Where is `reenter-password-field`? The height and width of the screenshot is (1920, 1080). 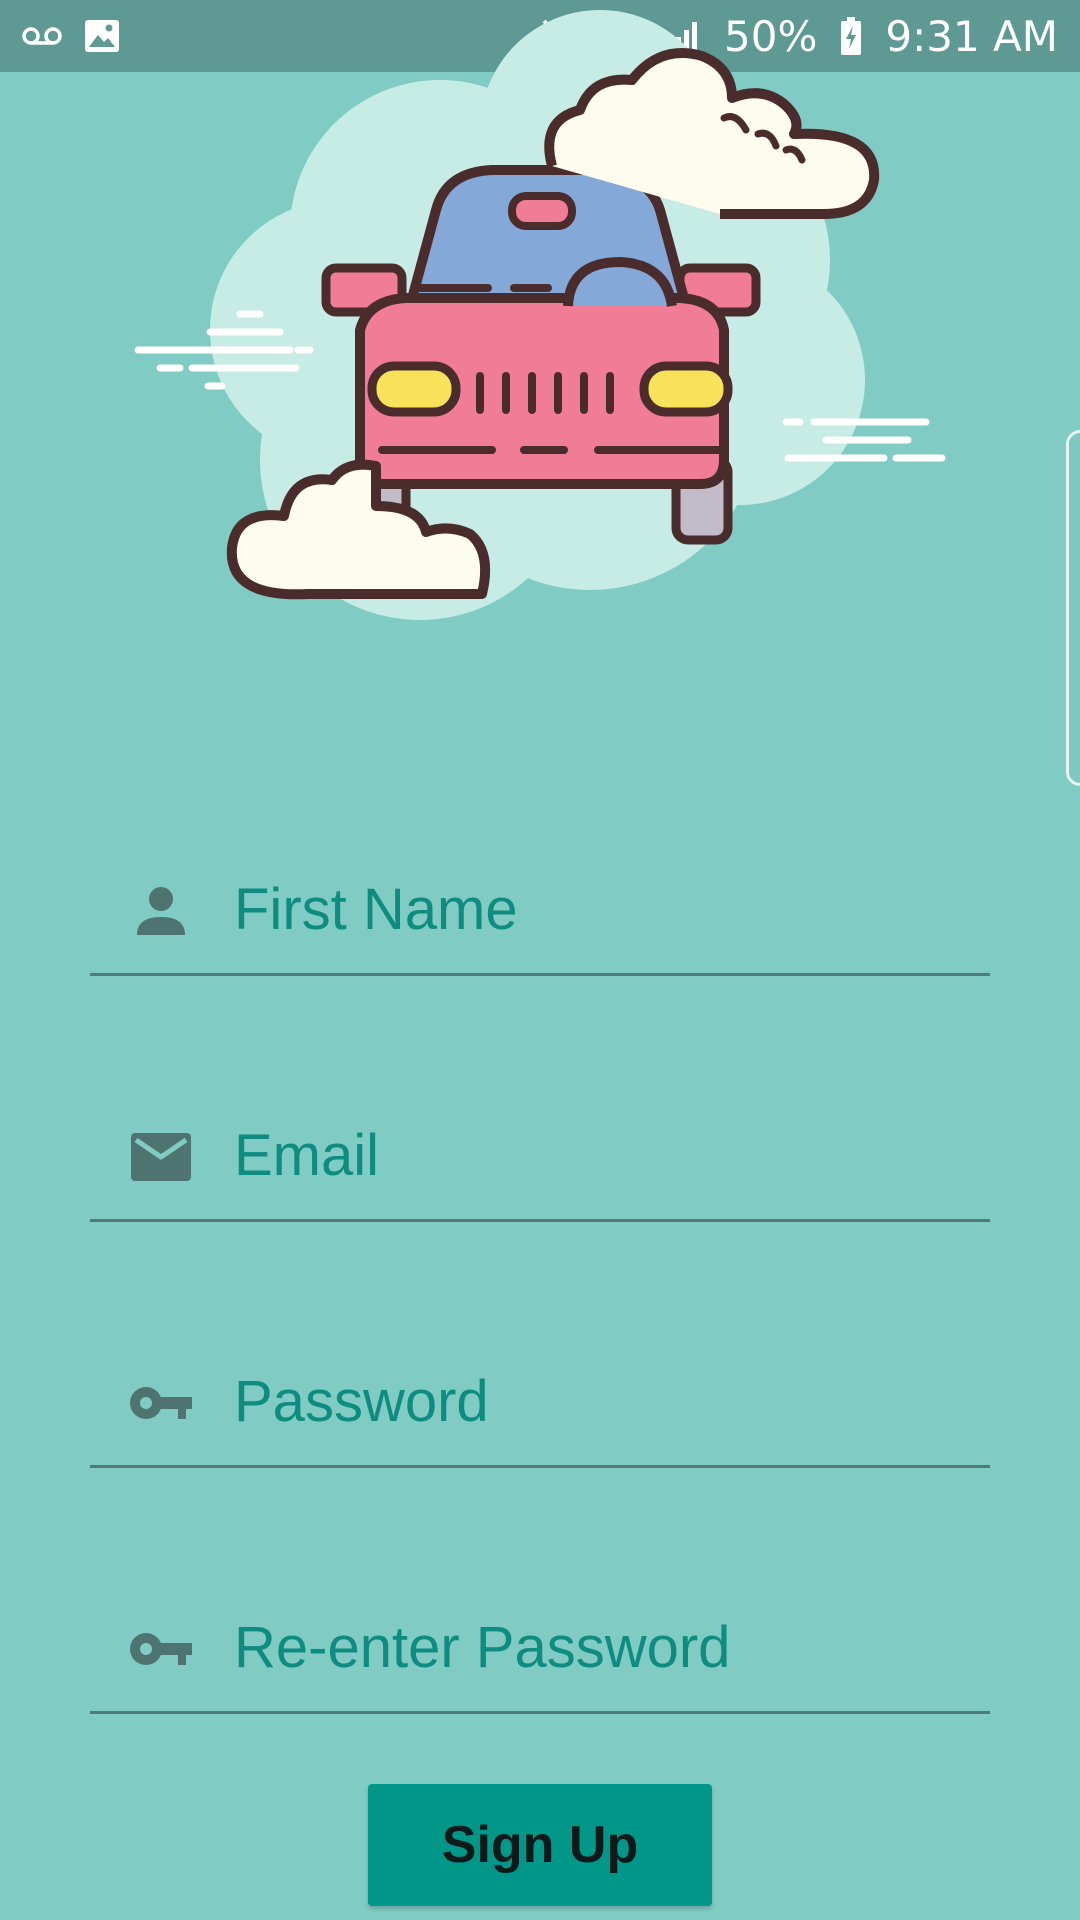 reenter-password-field is located at coordinates (540, 1634).